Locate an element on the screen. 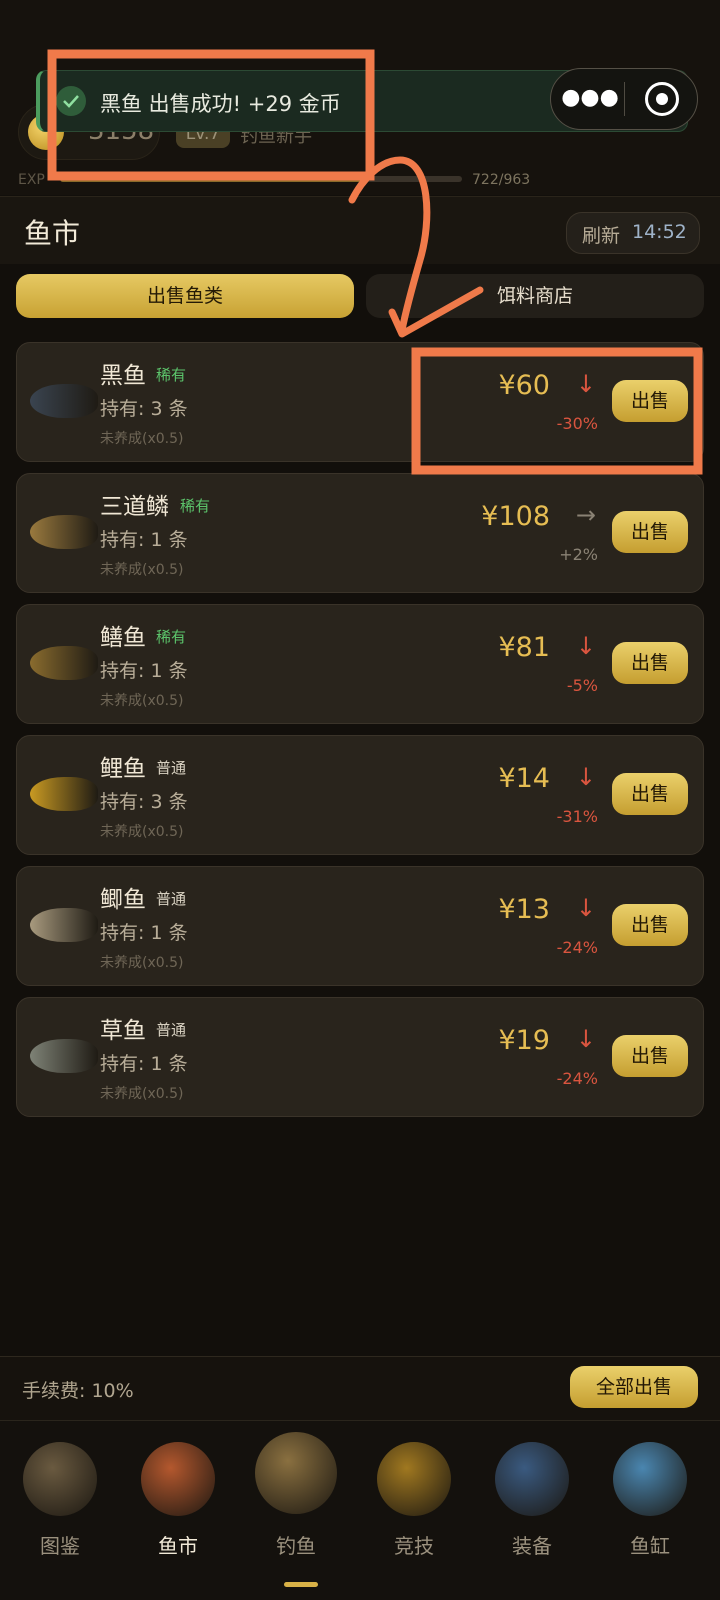  fish-name: 三道鳞 is located at coordinates (134, 507).